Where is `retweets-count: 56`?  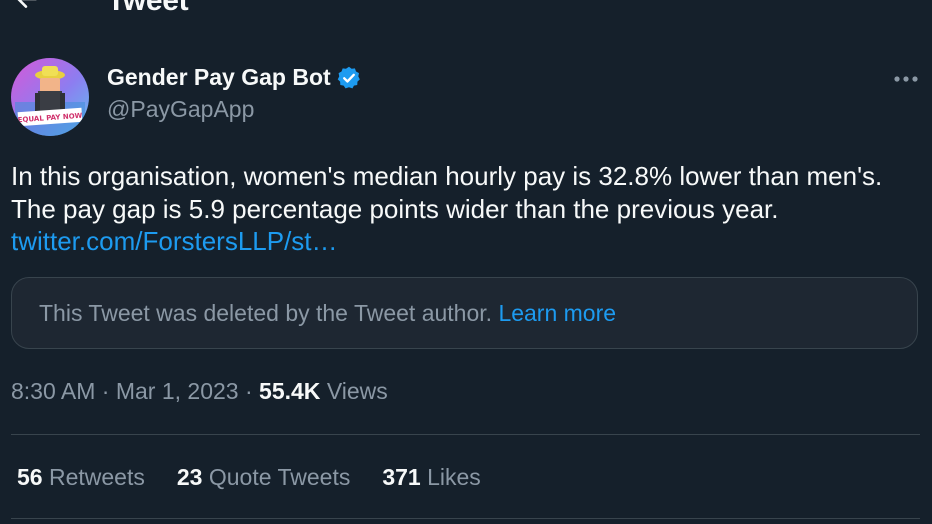 retweets-count: 56 is located at coordinates (30, 477).